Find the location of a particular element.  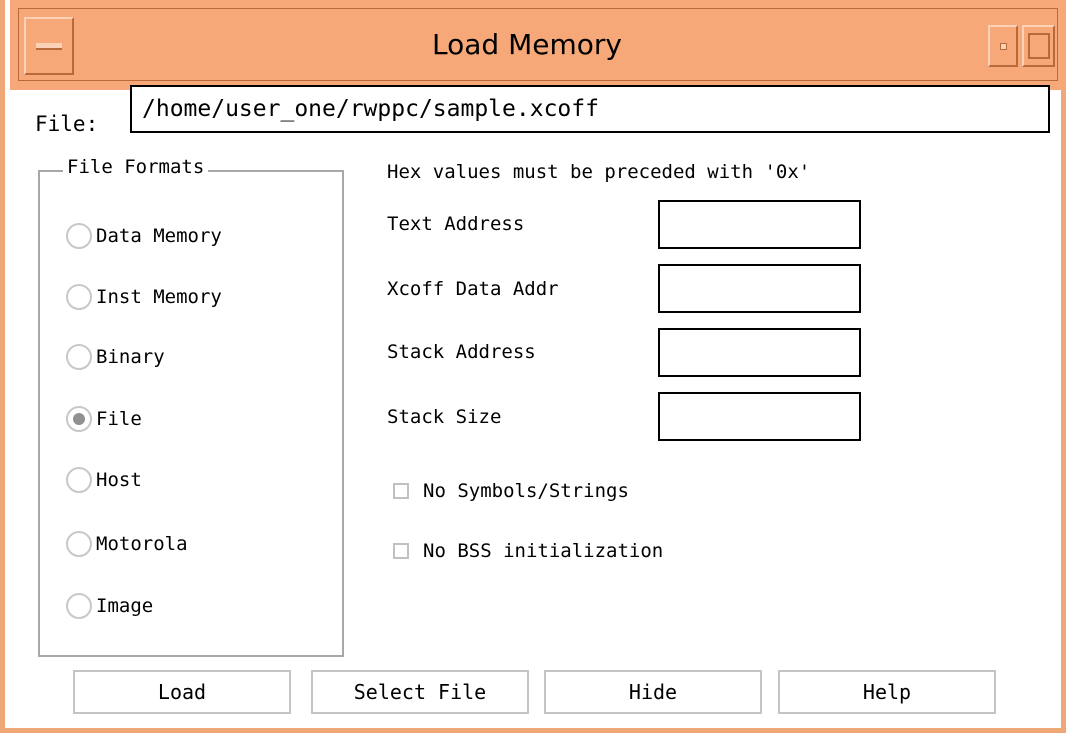

stack-size-input is located at coordinates (759, 416).